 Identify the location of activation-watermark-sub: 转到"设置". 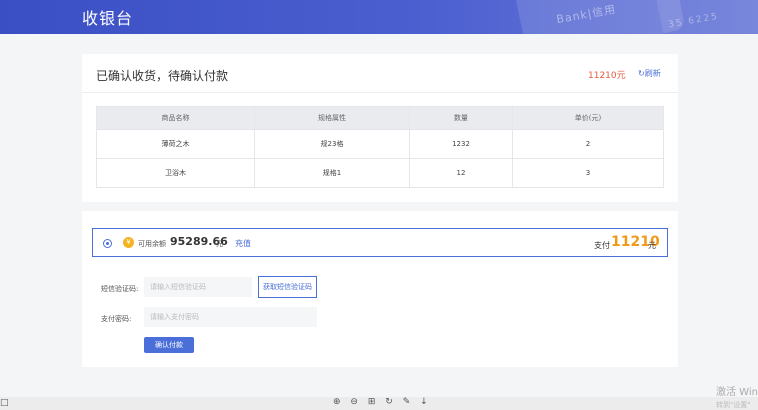
(733, 405).